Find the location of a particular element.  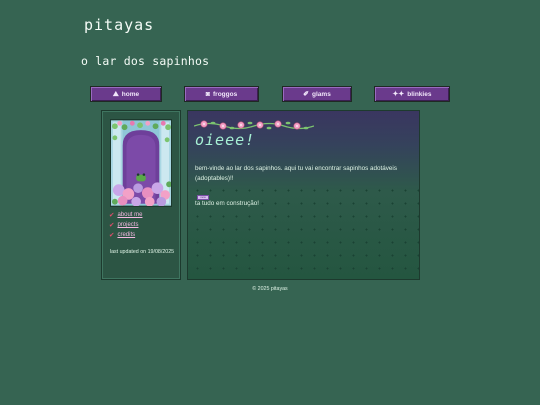

sidebar-item-projects: ✔ projects is located at coordinates (125, 225).